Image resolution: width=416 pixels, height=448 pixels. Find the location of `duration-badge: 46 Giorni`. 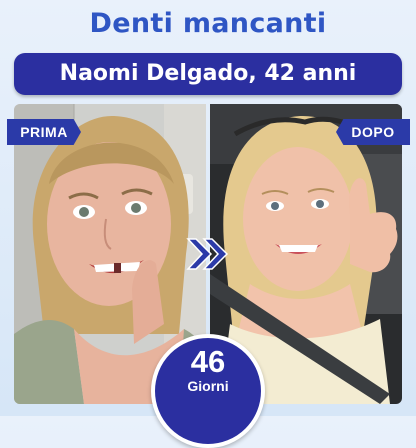

duration-badge: 46 Giorni is located at coordinates (208, 391).